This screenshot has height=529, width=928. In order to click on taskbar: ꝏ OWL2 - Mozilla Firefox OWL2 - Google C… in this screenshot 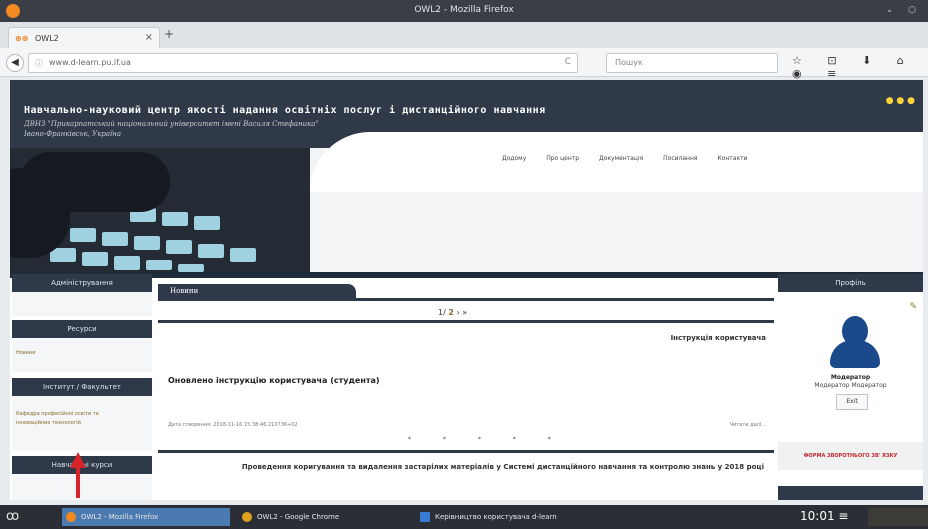, I will do `click(464, 517)`.